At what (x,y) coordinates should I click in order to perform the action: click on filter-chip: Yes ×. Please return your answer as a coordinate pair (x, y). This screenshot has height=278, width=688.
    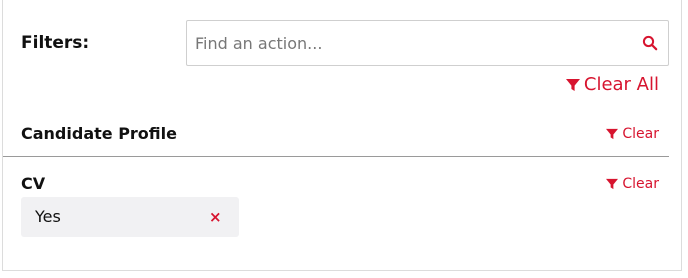
    Looking at the image, I should click on (130, 217).